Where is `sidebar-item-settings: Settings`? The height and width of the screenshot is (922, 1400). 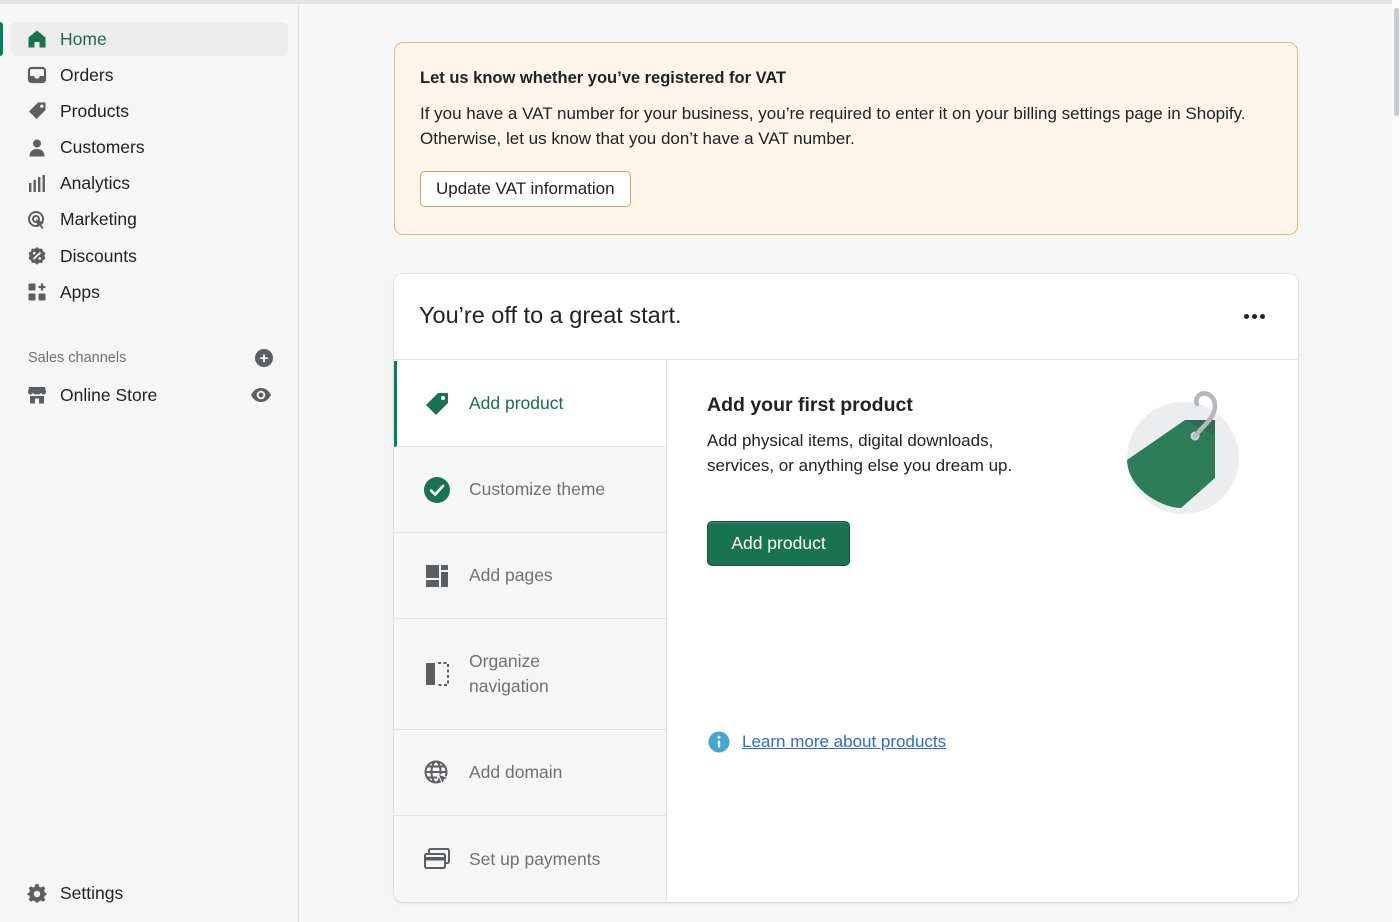
sidebar-item-settings: Settings is located at coordinates (149, 893).